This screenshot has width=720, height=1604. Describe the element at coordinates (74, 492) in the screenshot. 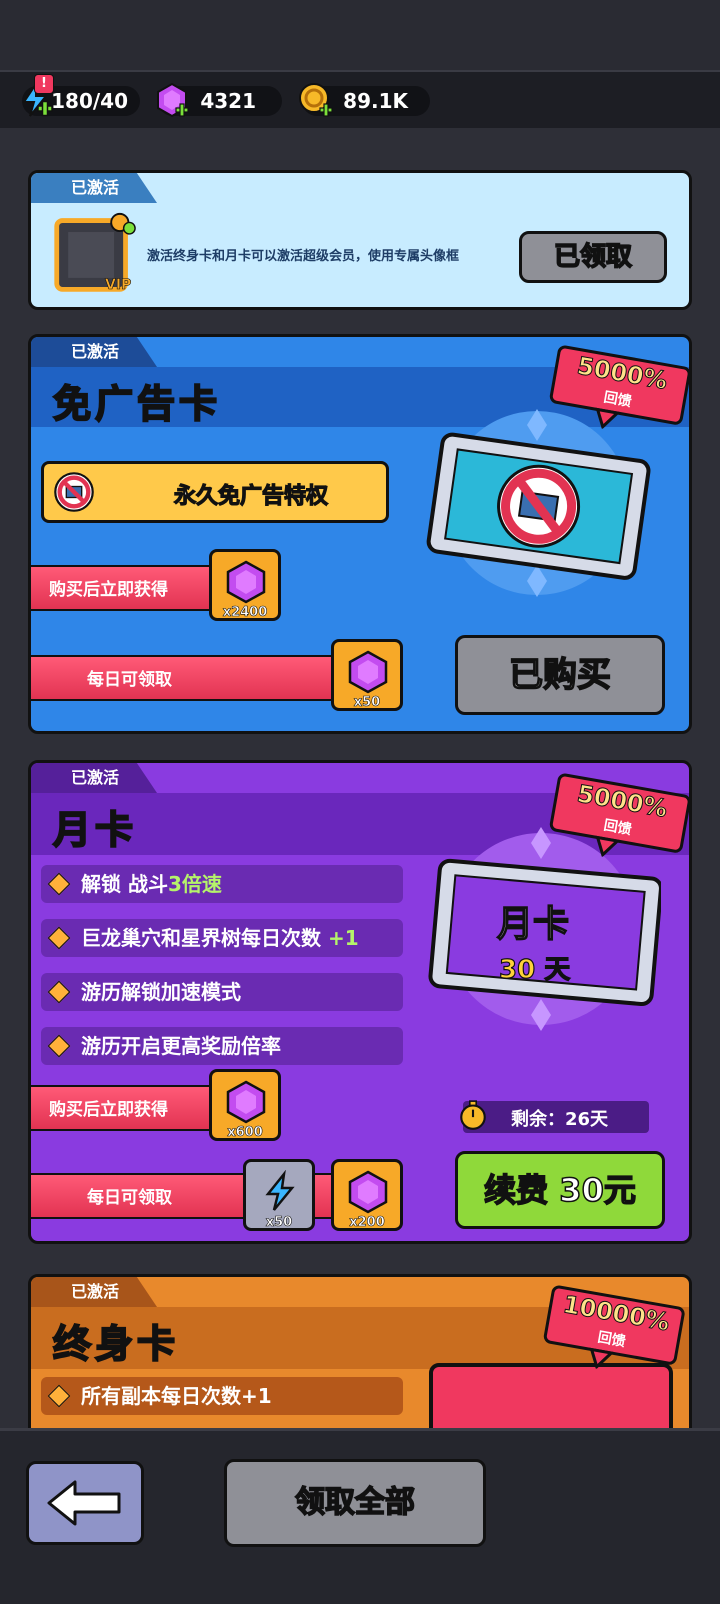

I see `no-ads-icon` at that location.